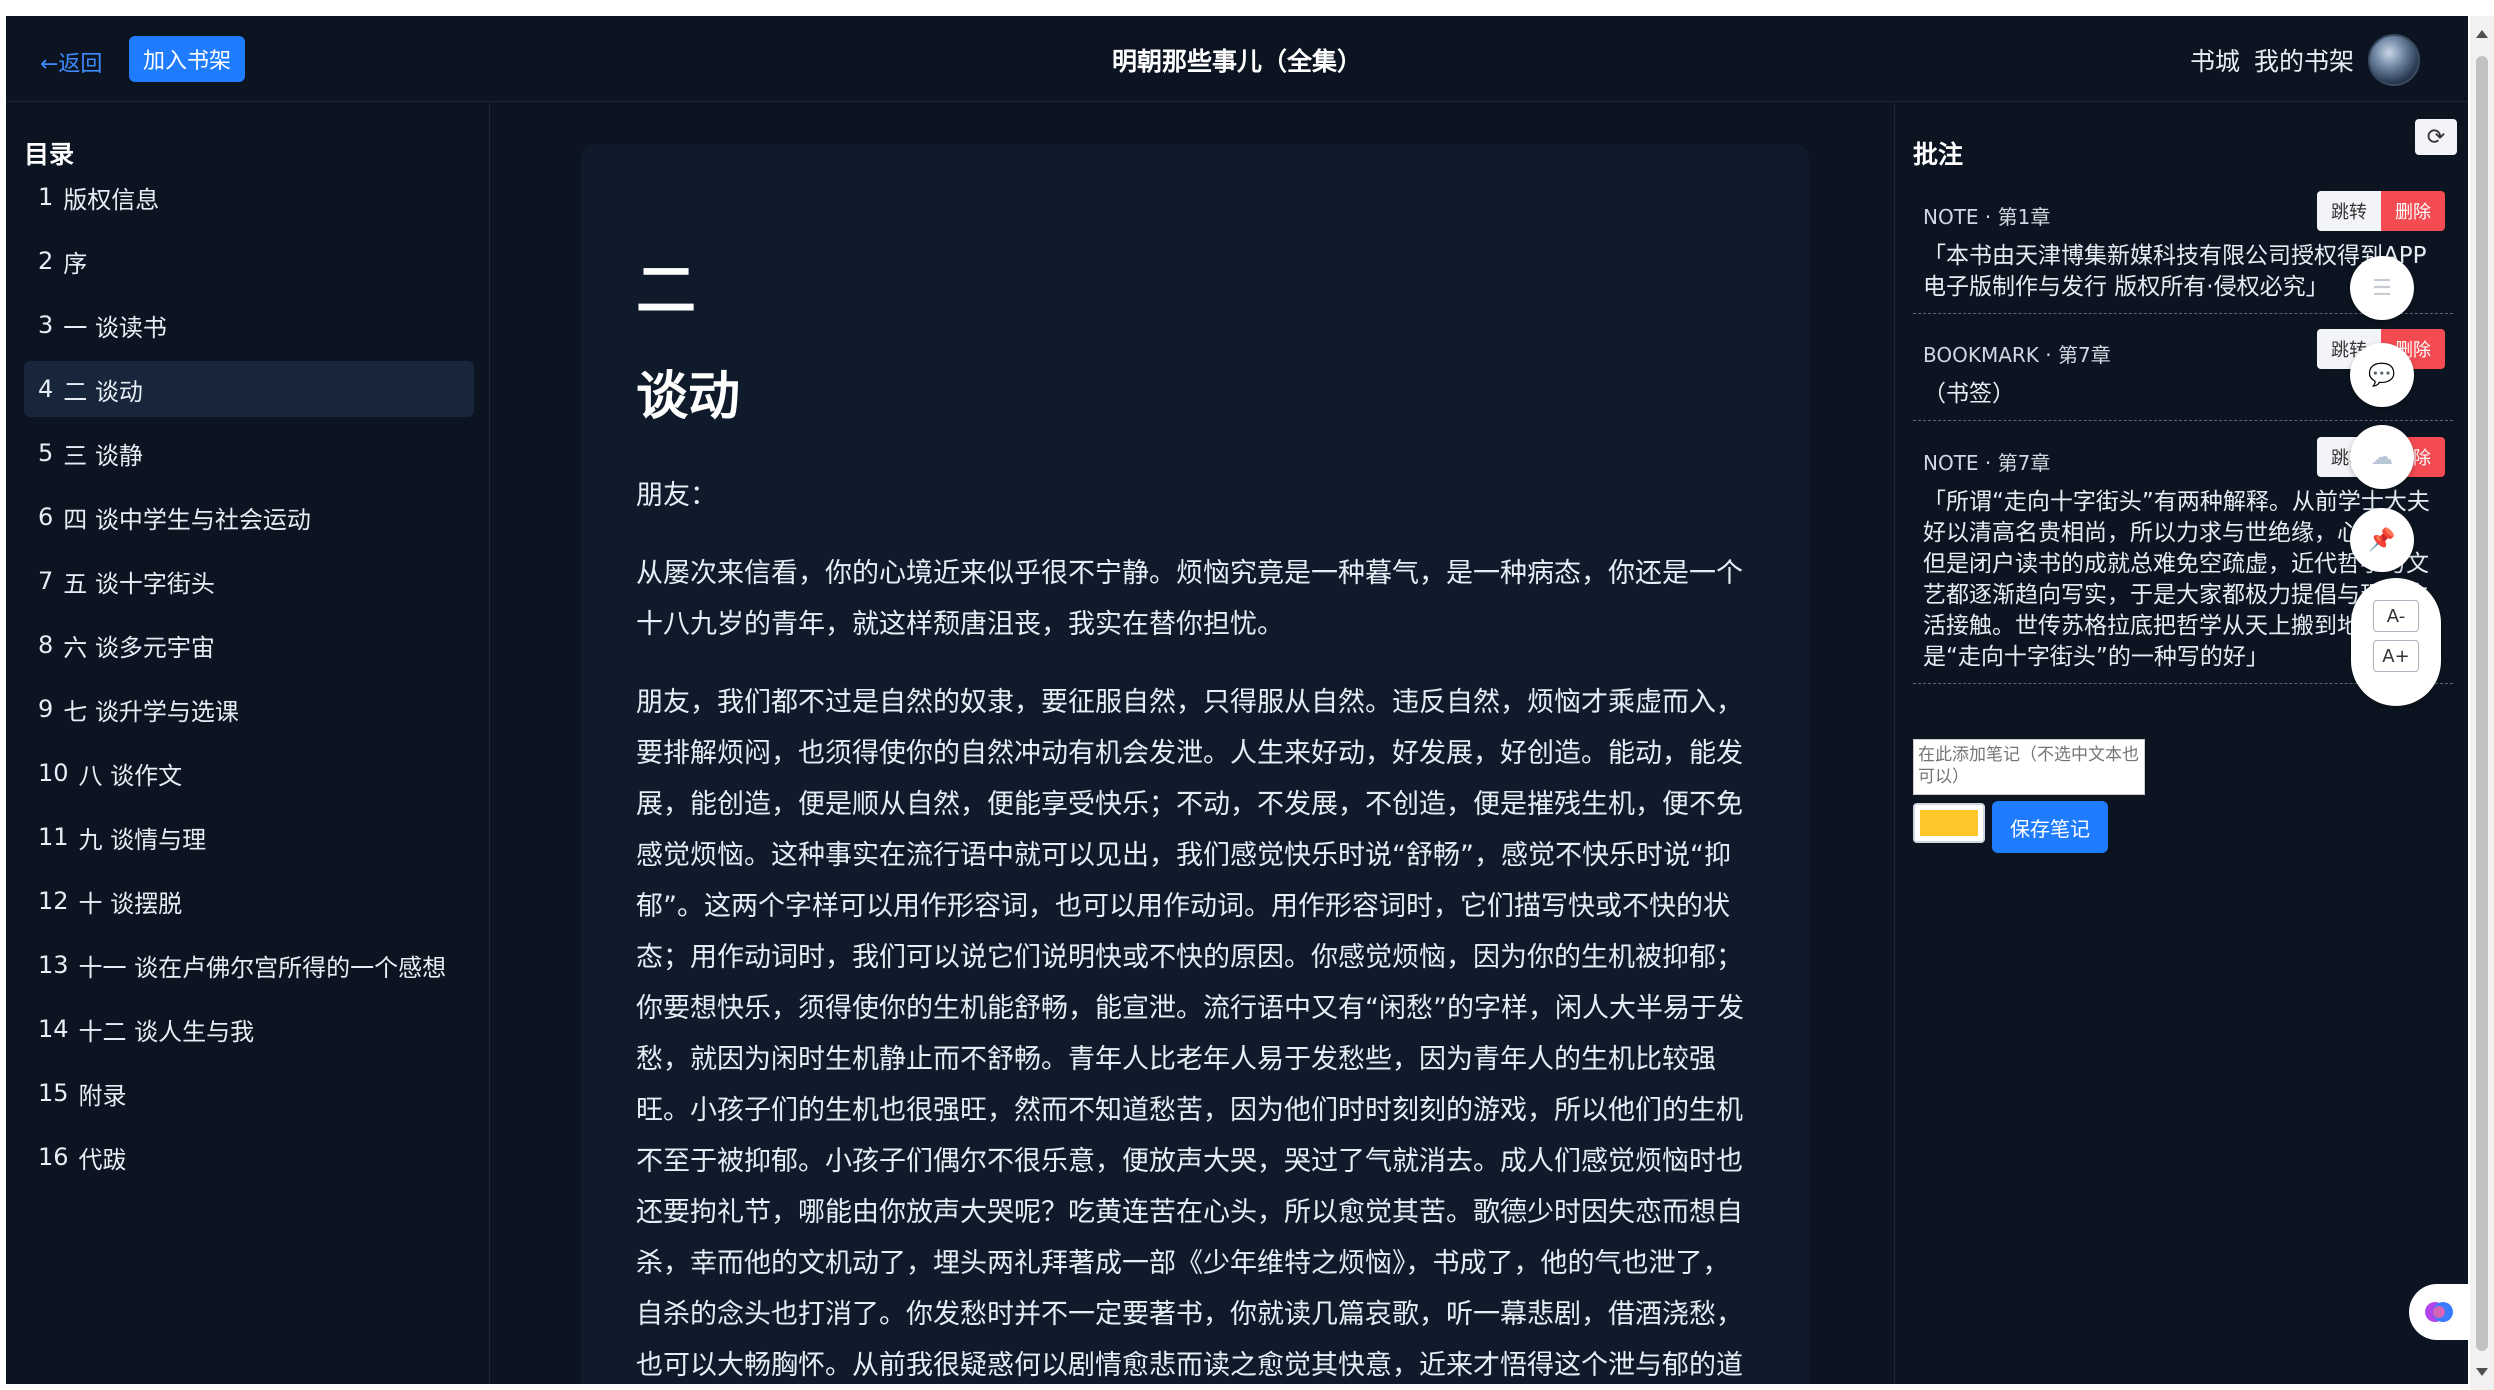  I want to click on save-note-button: 保存笔记, so click(2050, 827).